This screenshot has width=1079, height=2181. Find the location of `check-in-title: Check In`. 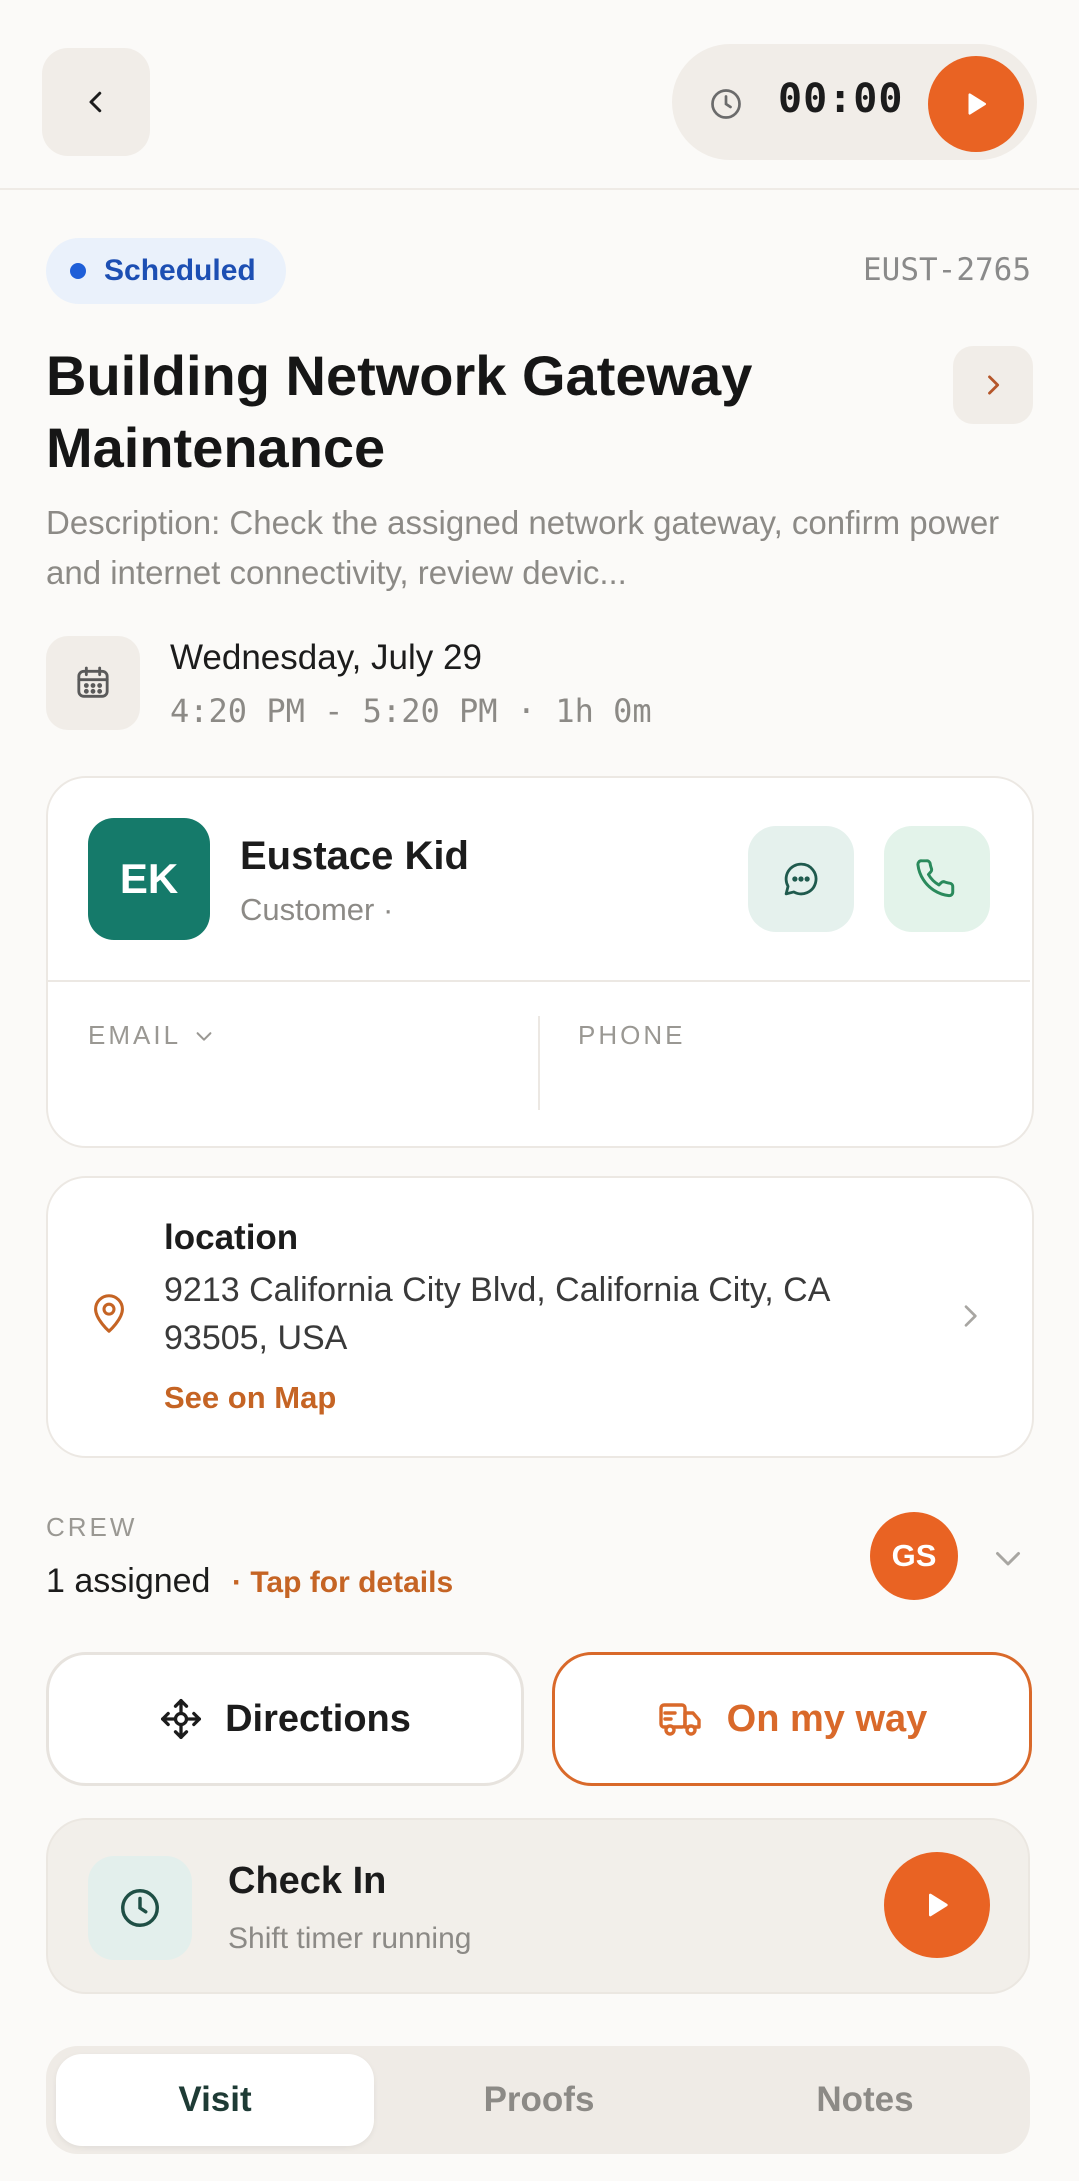

check-in-title: Check In is located at coordinates (307, 1881).